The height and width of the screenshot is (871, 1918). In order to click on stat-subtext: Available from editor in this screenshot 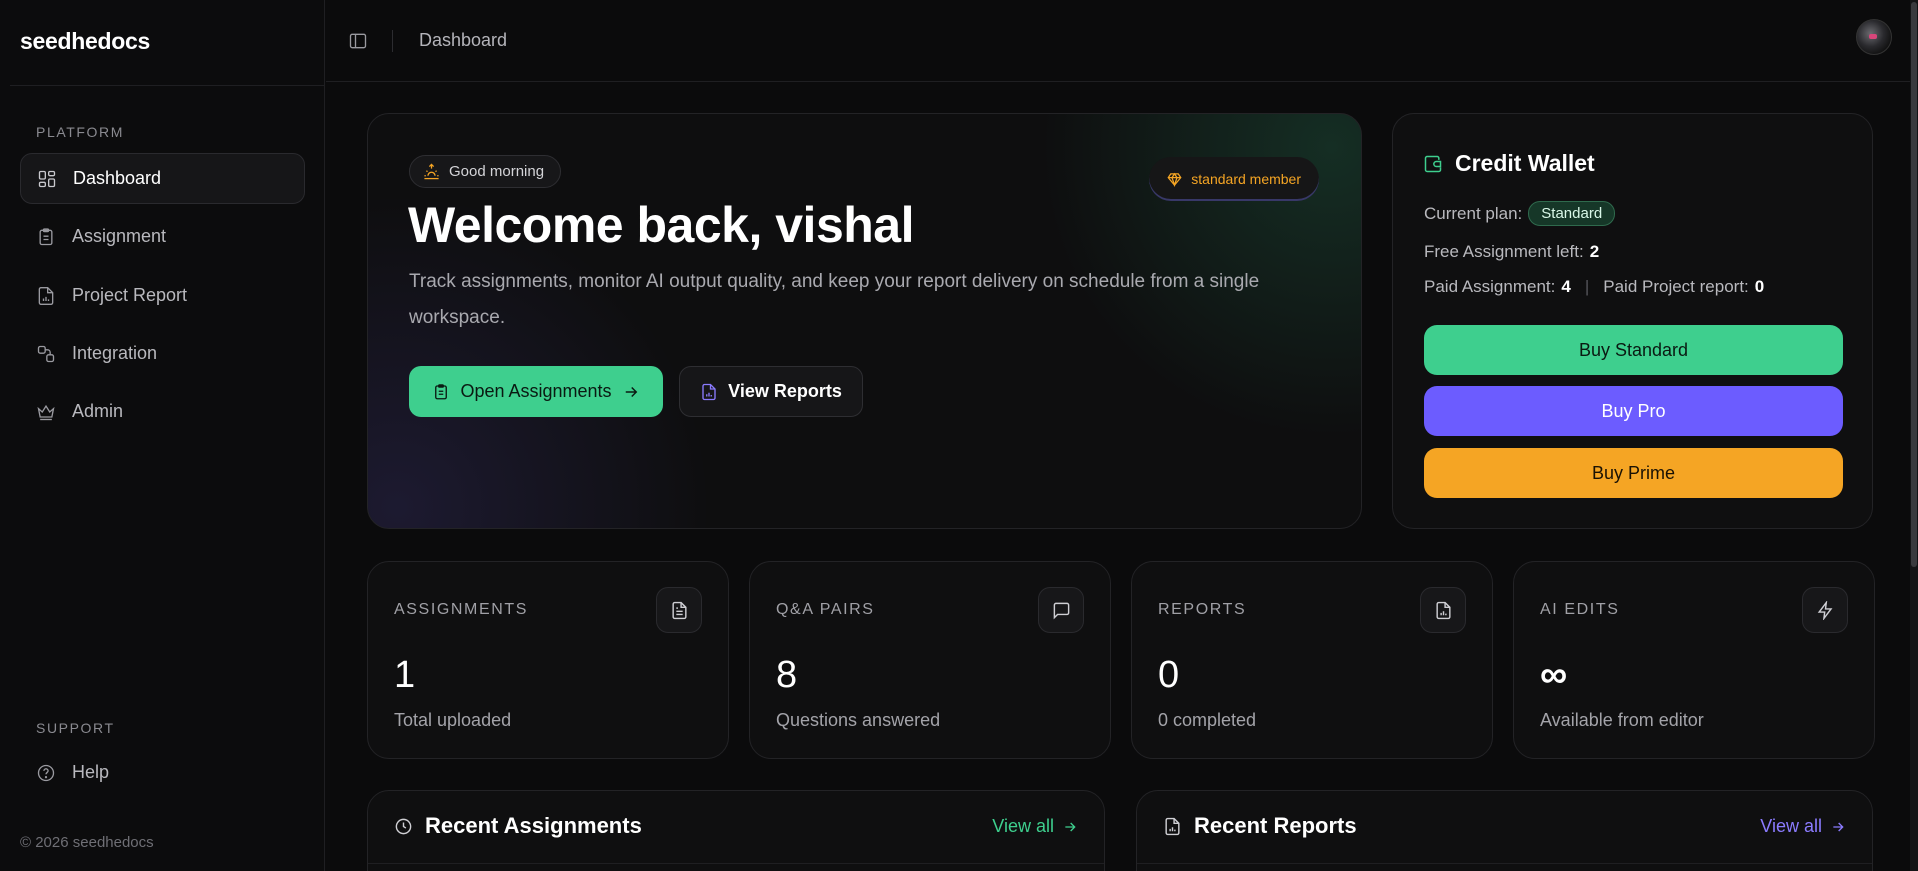, I will do `click(1622, 720)`.